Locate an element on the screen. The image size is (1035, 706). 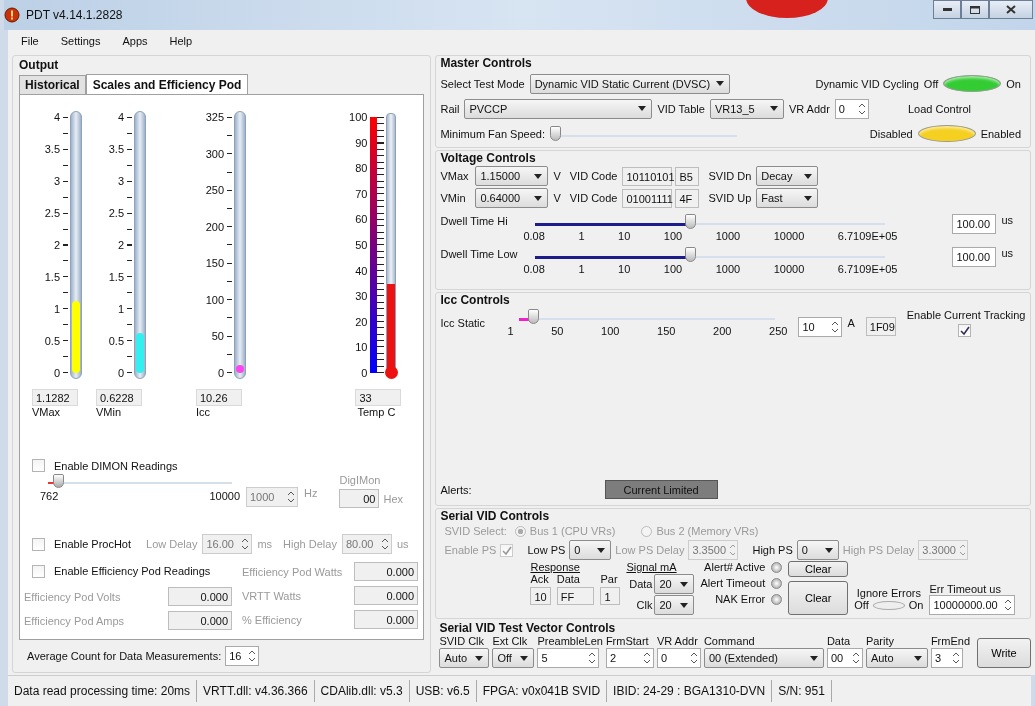
tick-label: 3 is located at coordinates (56, 181).